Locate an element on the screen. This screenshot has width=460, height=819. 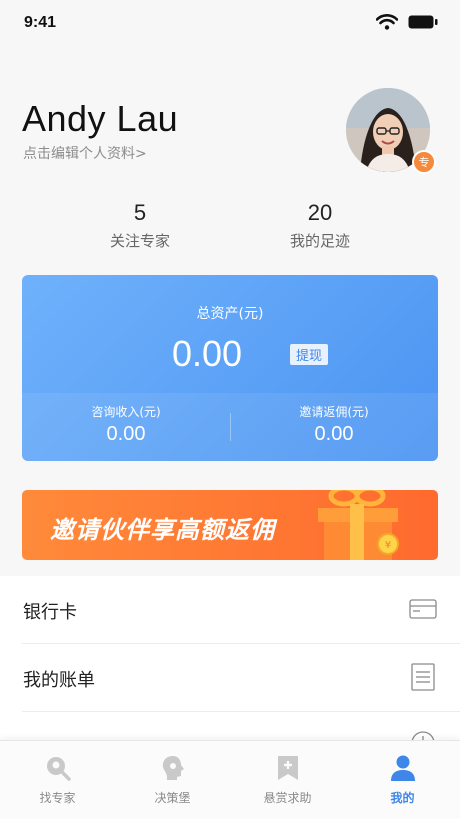
invite-rebate: 邀请返佣(元) 0.00 is located at coordinates (334, 424).